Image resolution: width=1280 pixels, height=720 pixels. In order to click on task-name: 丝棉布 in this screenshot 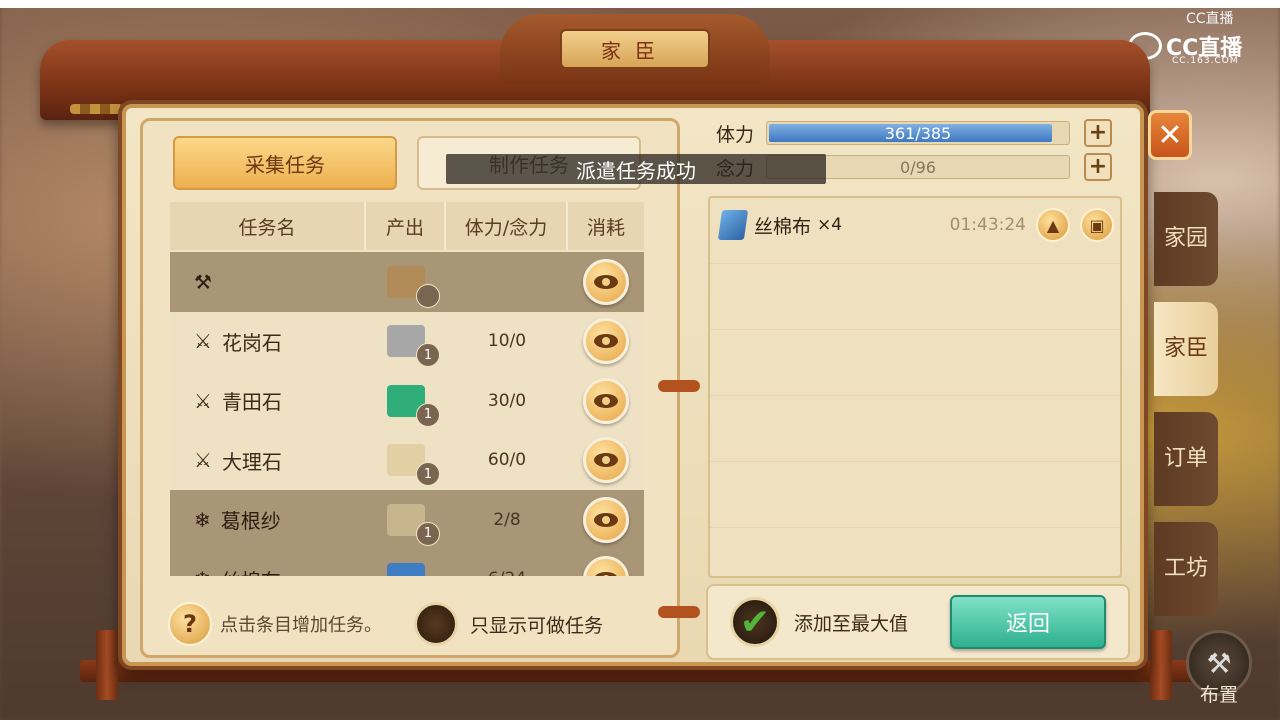, I will do `click(251, 570)`.